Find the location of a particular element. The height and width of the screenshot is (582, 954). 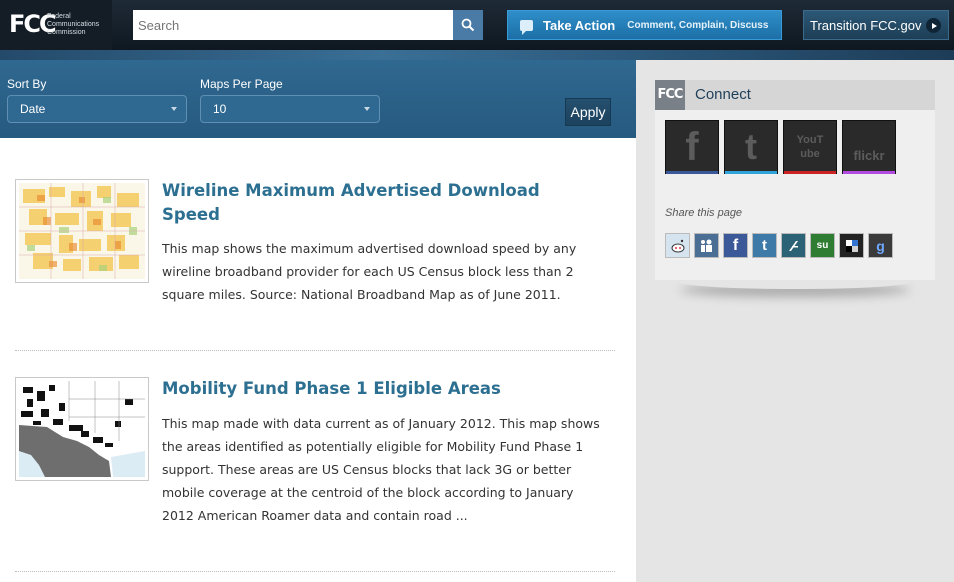

search-input is located at coordinates (293, 25).